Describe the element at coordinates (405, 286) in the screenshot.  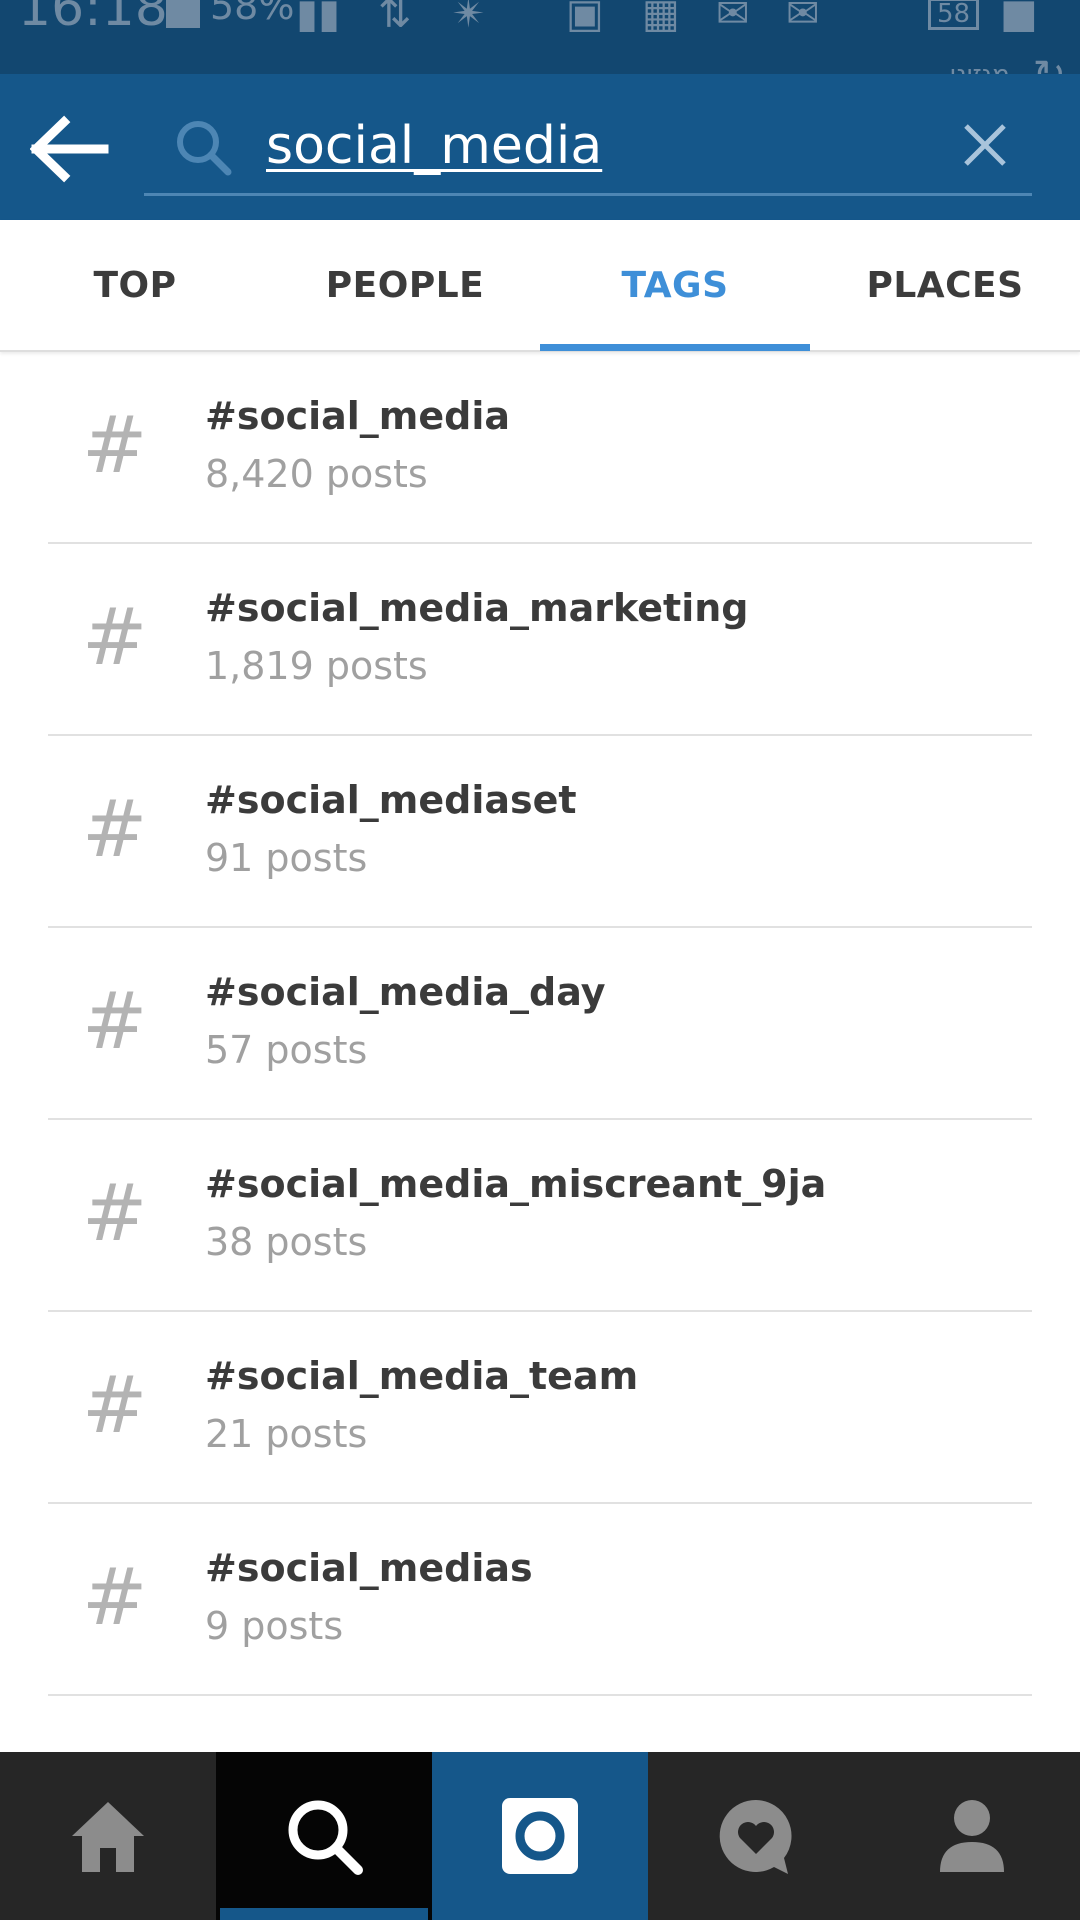
I see `tab-people: PEOPLE` at that location.